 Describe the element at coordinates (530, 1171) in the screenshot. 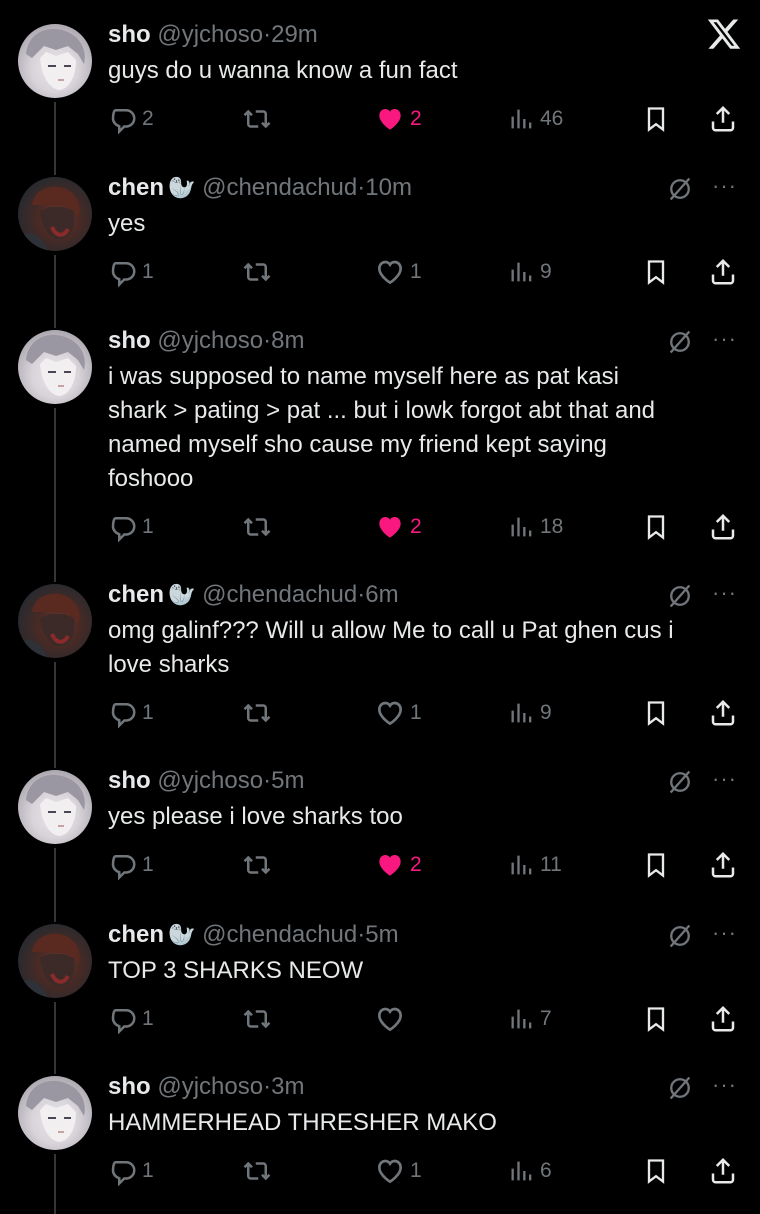

I see `views-button: 6` at that location.